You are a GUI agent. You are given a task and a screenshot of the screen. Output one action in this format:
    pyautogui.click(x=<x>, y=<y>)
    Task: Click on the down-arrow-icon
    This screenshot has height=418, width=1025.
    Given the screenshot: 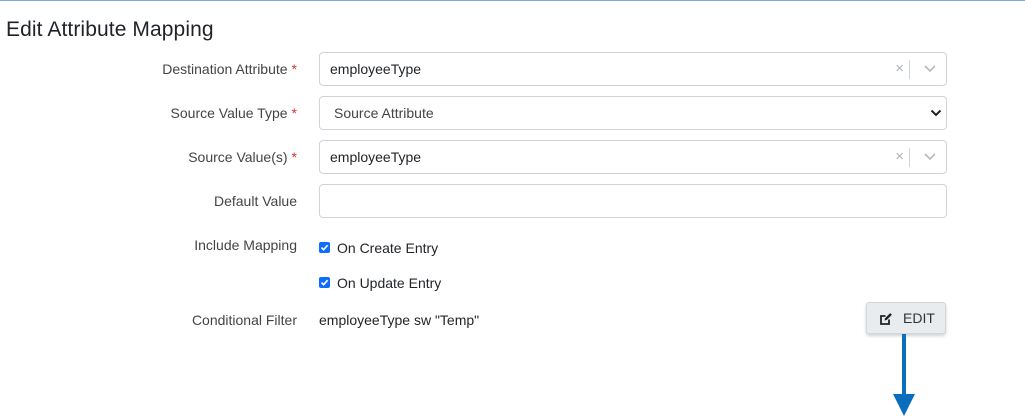 What is the action you would take?
    pyautogui.click(x=904, y=375)
    